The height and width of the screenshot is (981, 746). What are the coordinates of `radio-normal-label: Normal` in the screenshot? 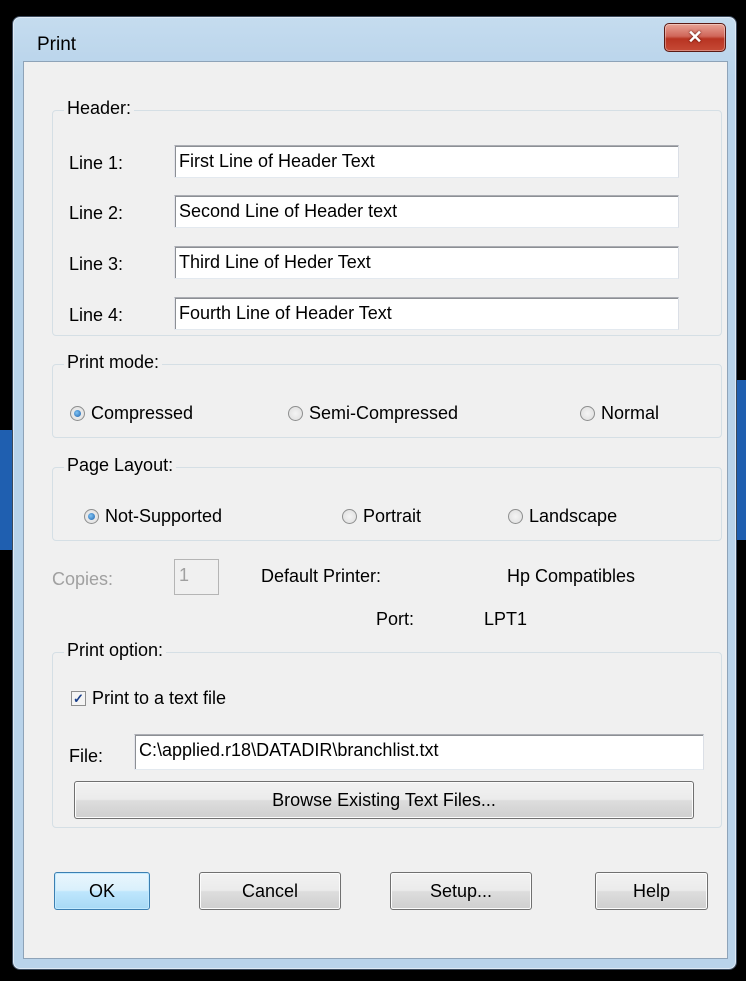 It's located at (630, 413).